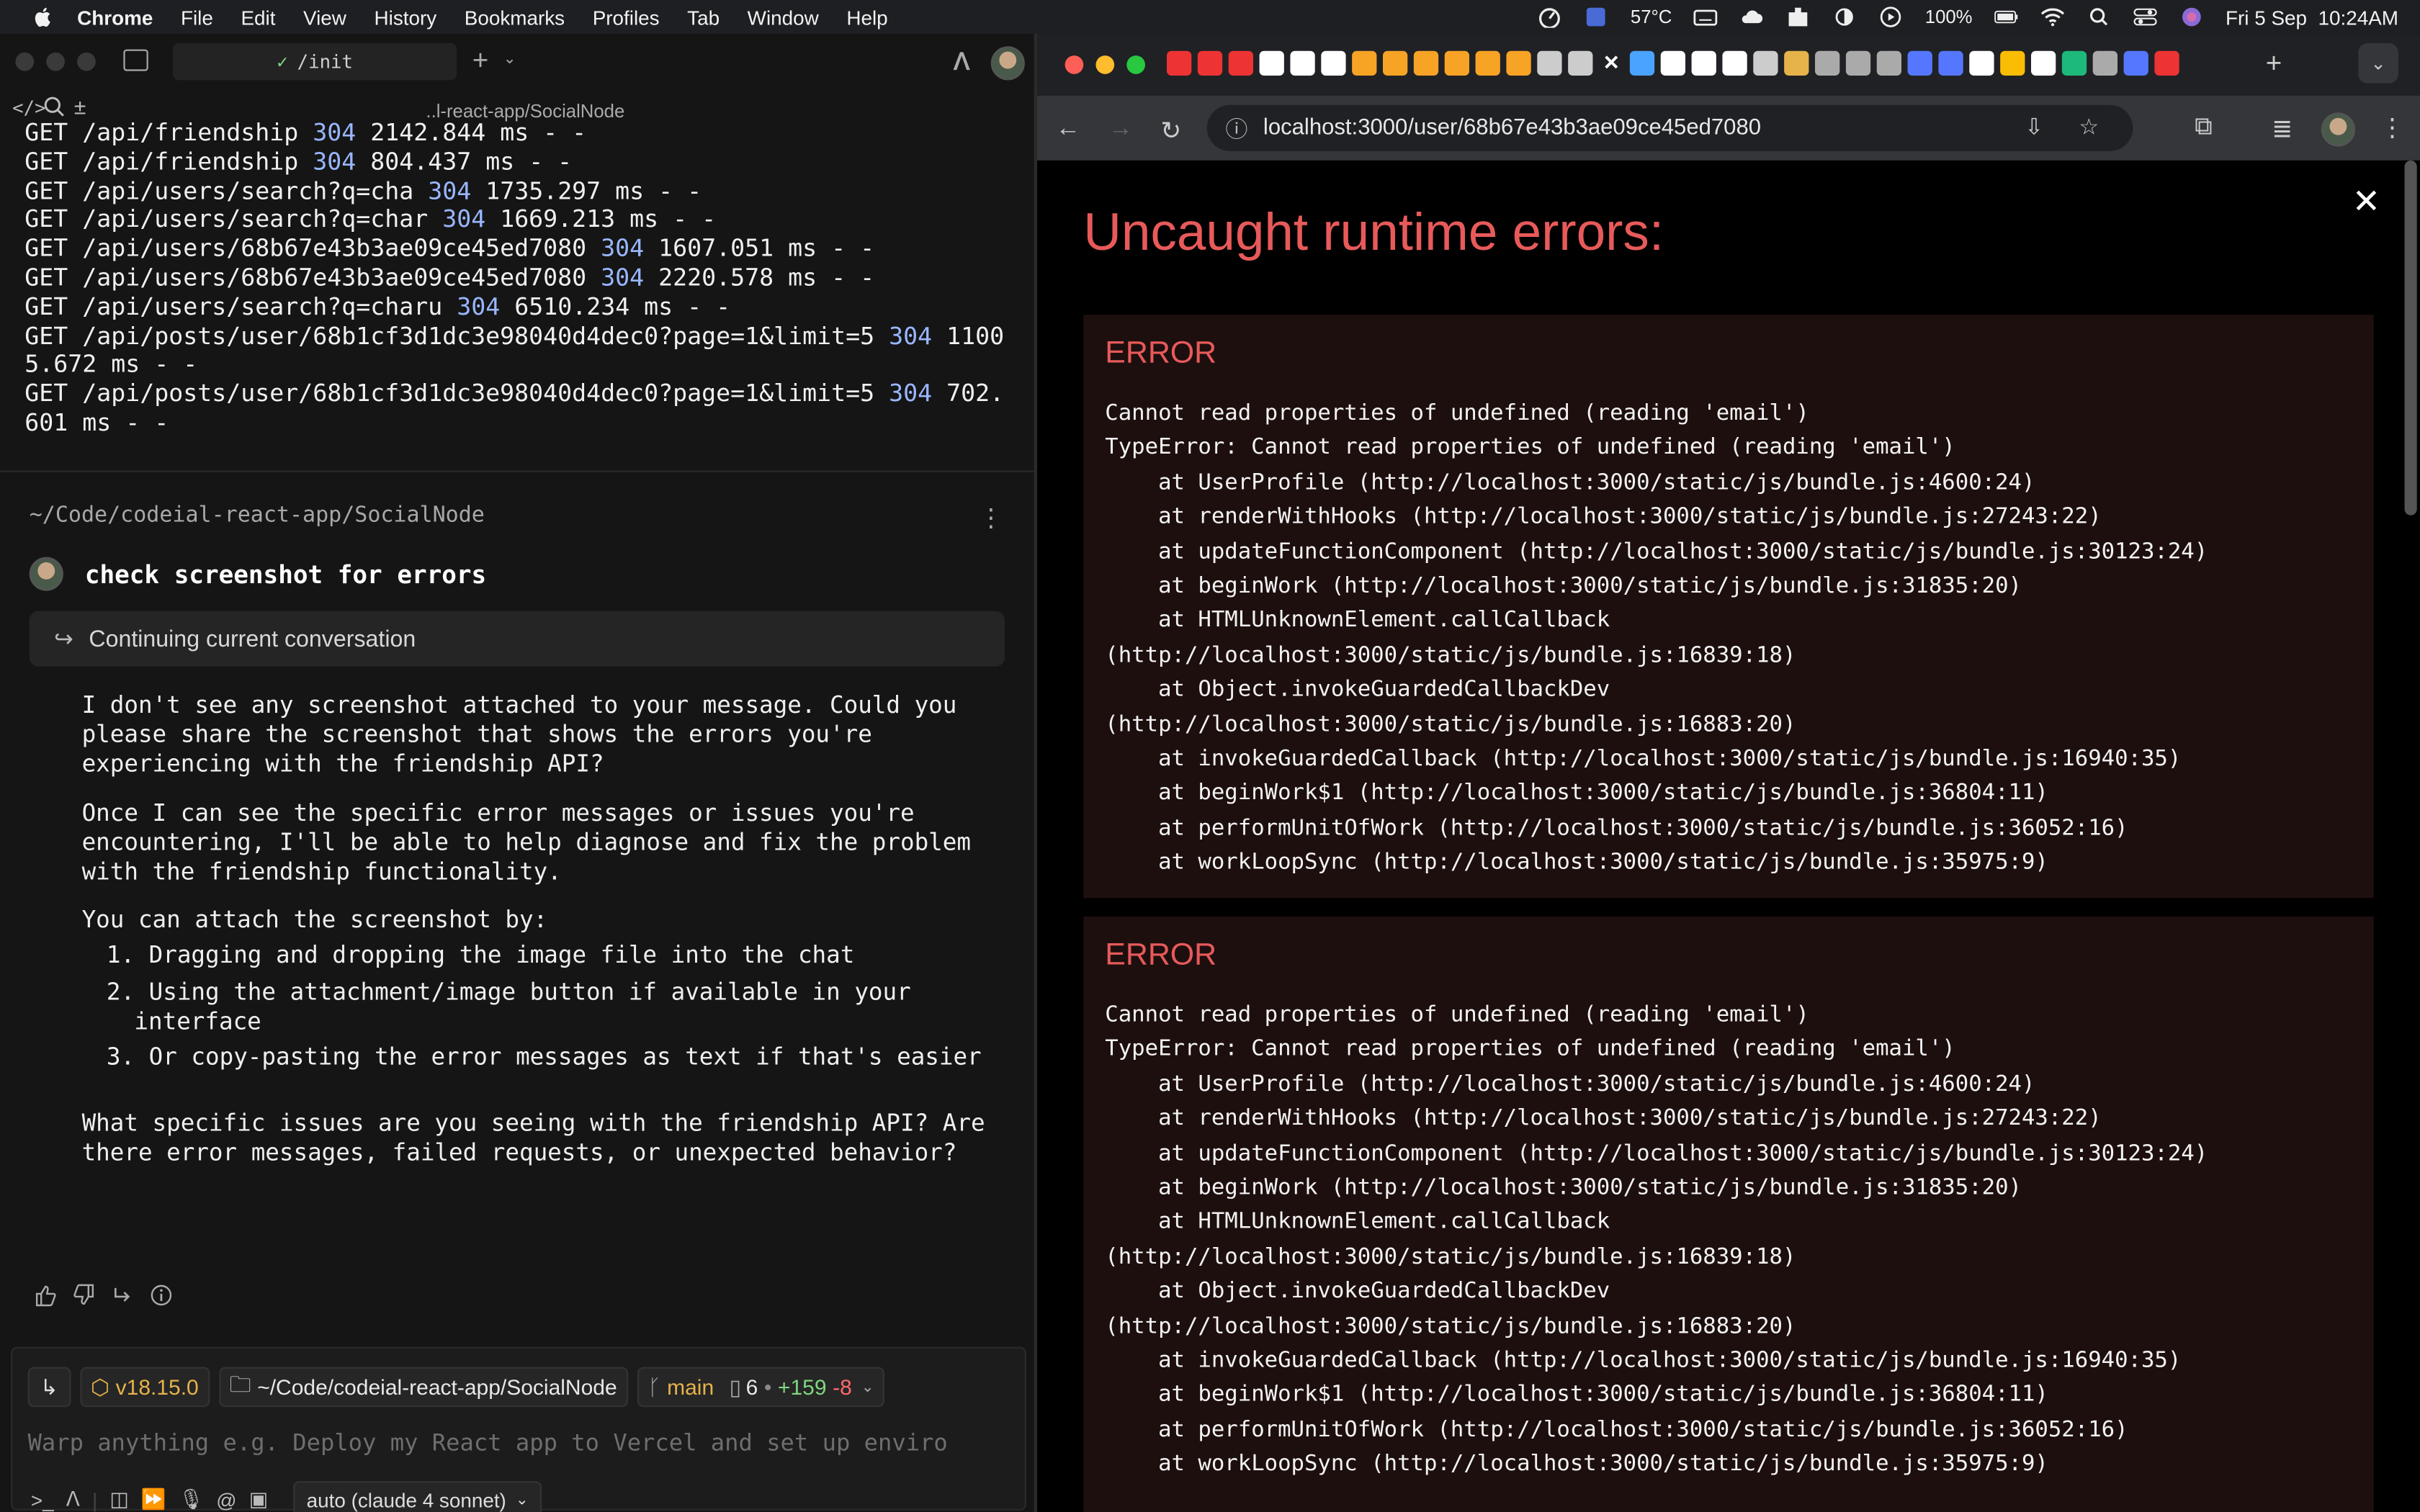  I want to click on wifi-icon, so click(2052, 17).